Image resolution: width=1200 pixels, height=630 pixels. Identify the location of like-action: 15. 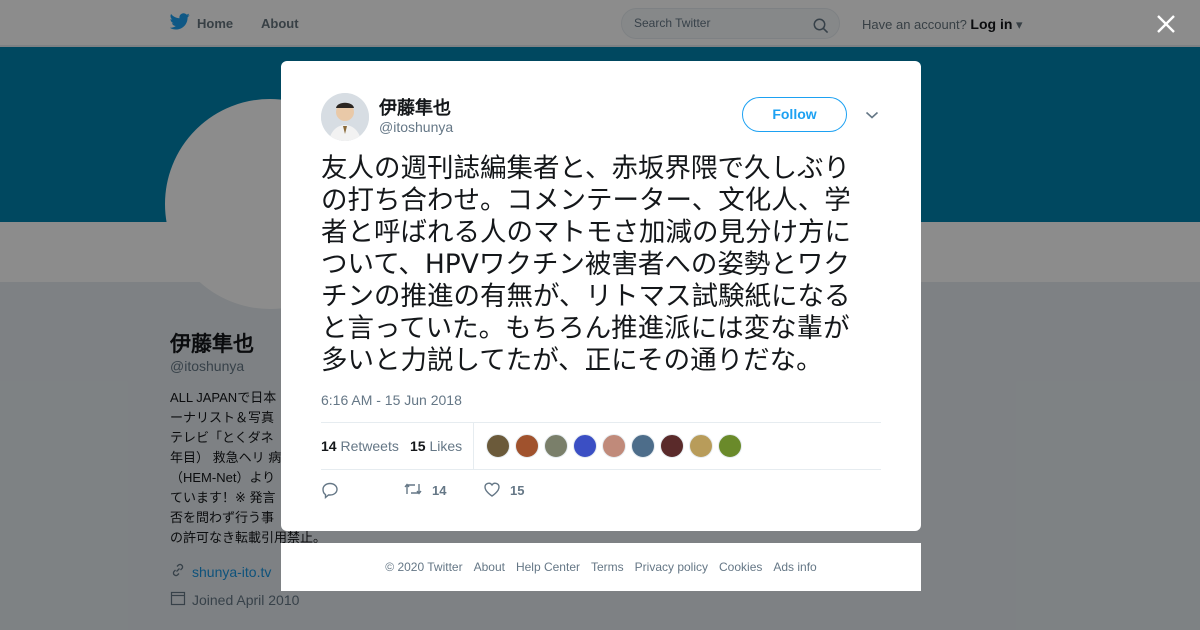
(503, 490).